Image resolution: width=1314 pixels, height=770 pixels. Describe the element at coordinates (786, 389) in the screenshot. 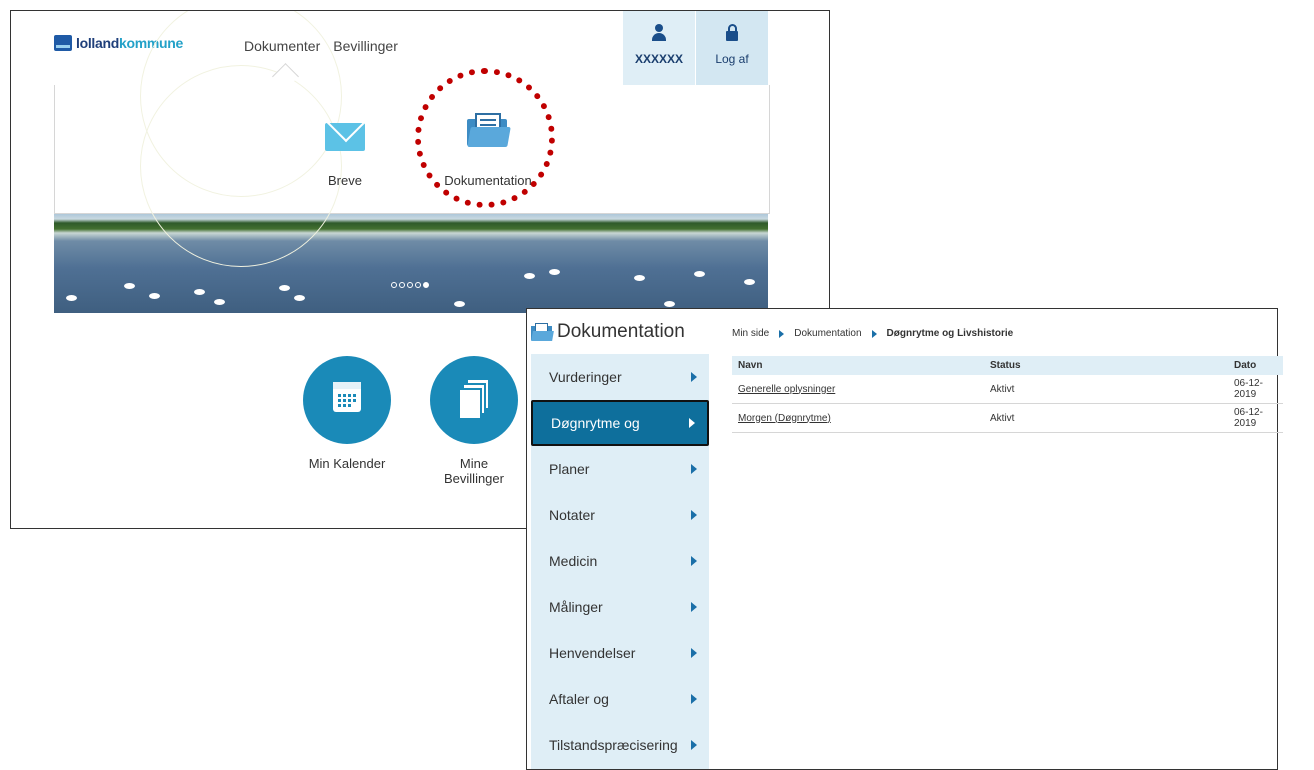

I see `document-link: Generelle oplysninger` at that location.